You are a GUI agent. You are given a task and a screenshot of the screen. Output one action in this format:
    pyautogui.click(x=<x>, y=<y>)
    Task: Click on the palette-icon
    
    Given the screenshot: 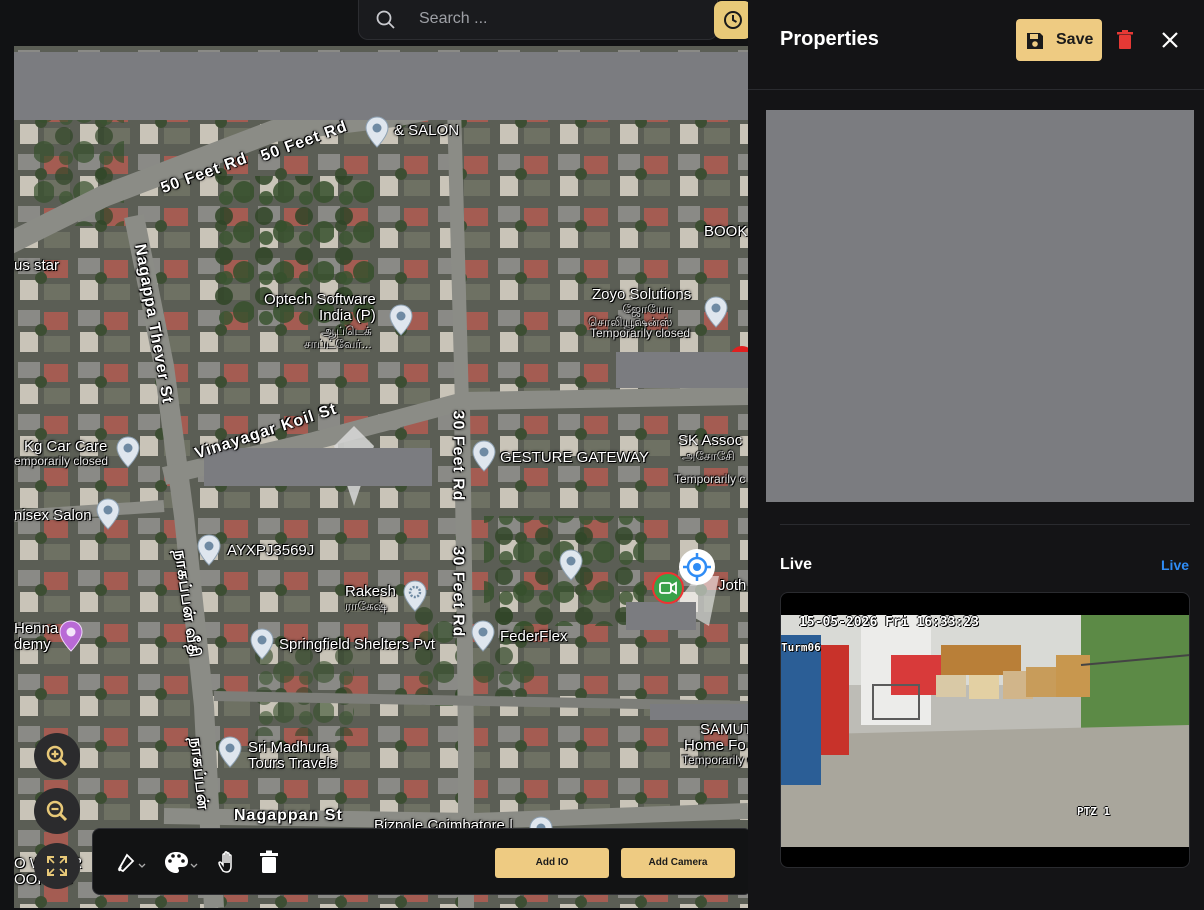 What is the action you would take?
    pyautogui.click(x=181, y=862)
    